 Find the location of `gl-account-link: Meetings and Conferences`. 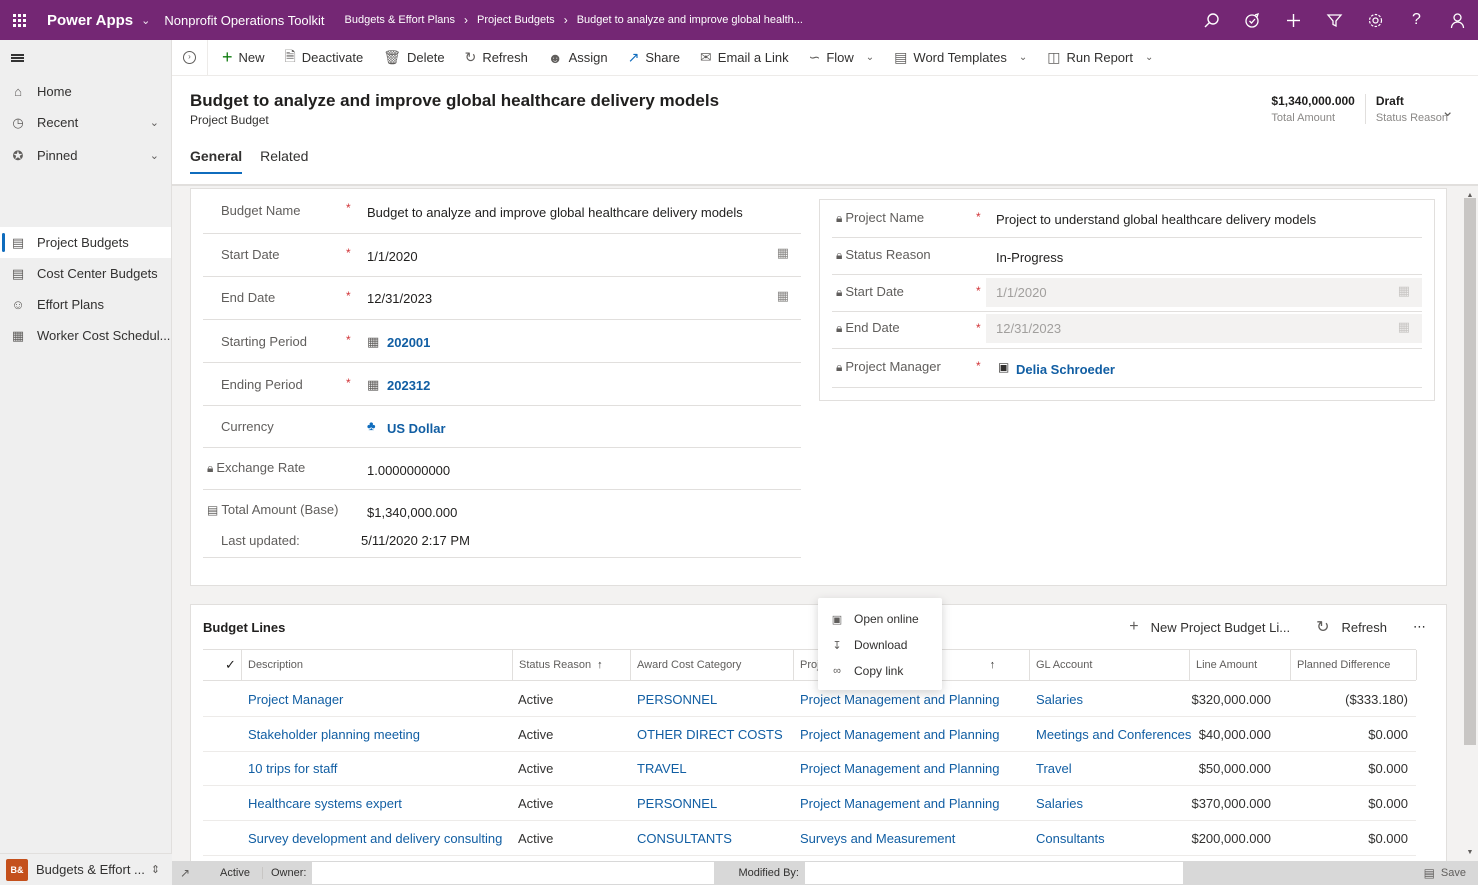

gl-account-link: Meetings and Conferences is located at coordinates (1113, 734).